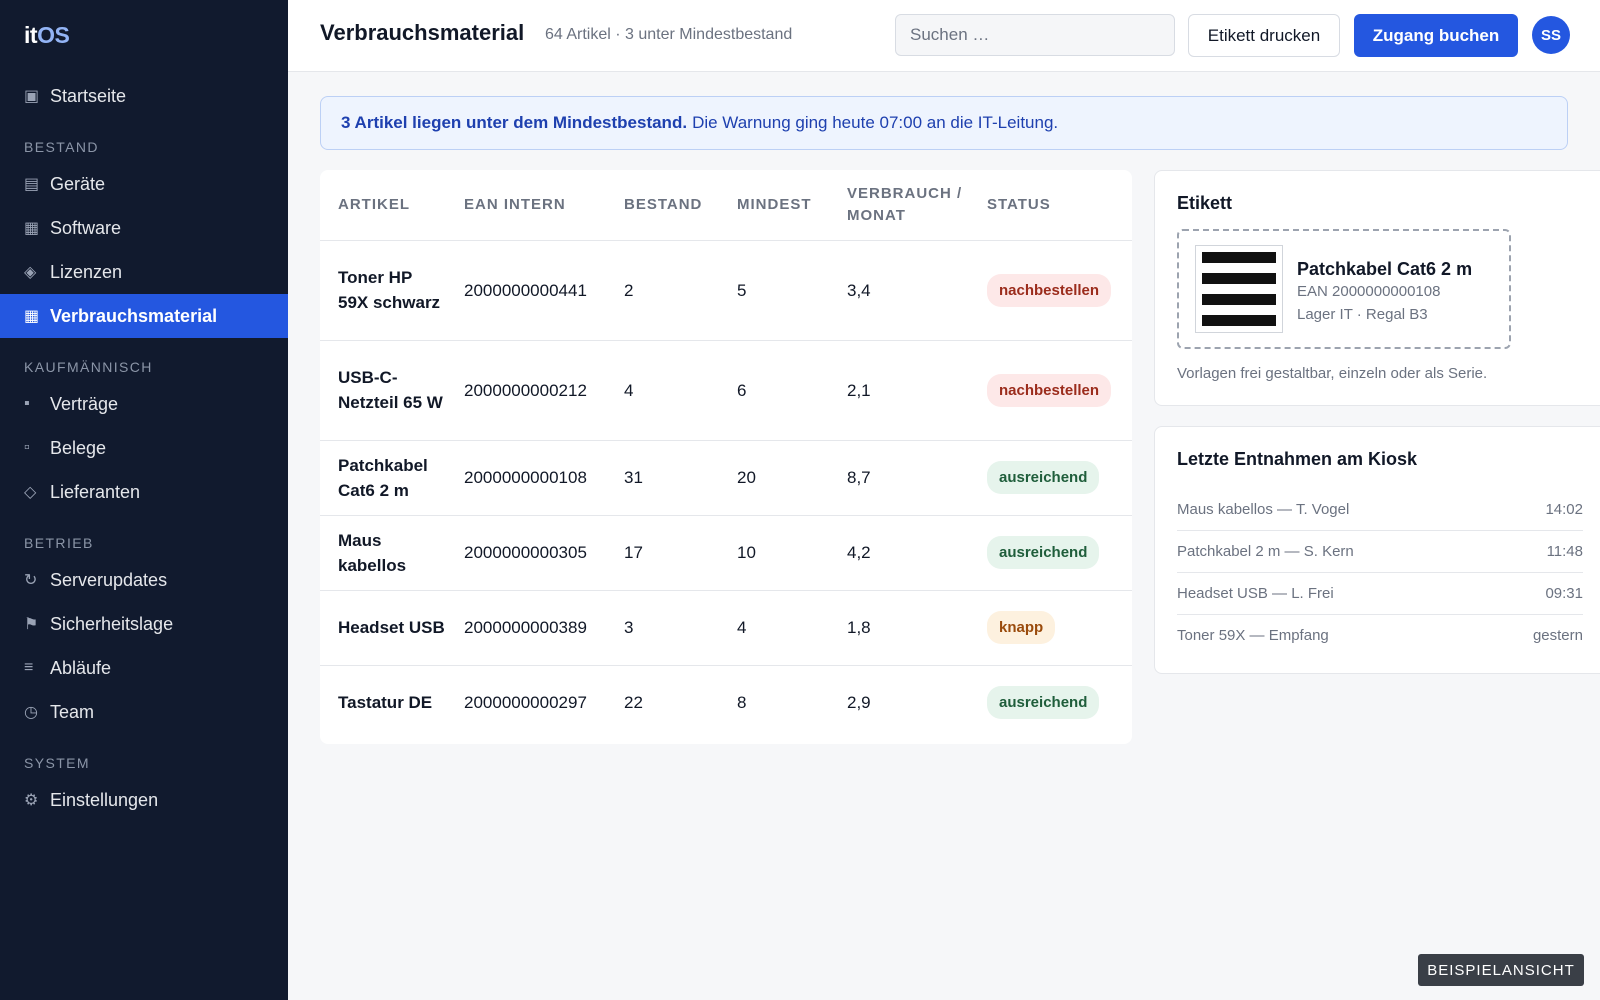 The height and width of the screenshot is (1000, 1600). Describe the element at coordinates (1369, 291) in the screenshot. I see `label-item-ean: EAN 2000000000108` at that location.